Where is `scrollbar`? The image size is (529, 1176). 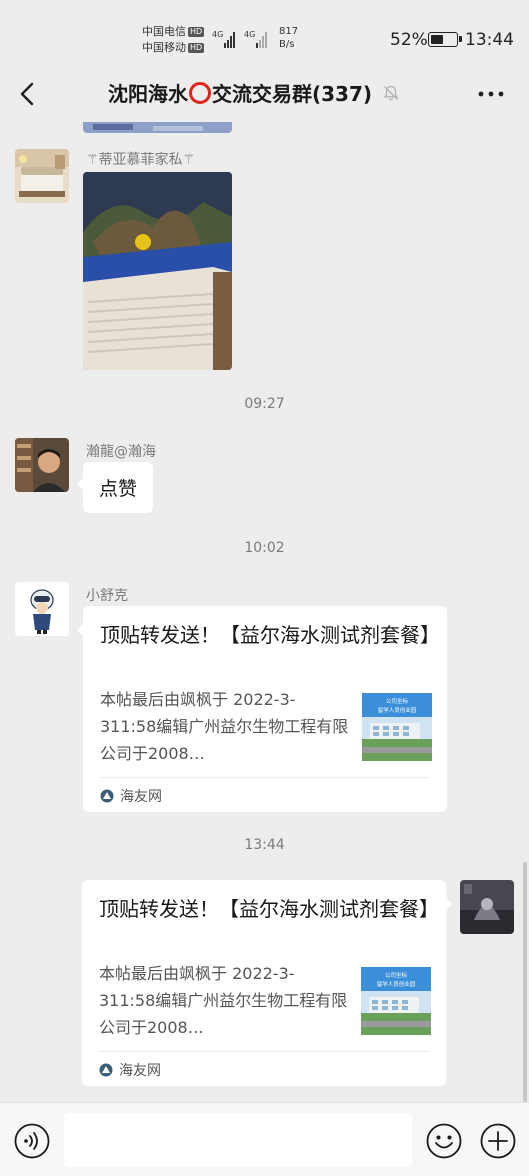 scrollbar is located at coordinates (525, 982).